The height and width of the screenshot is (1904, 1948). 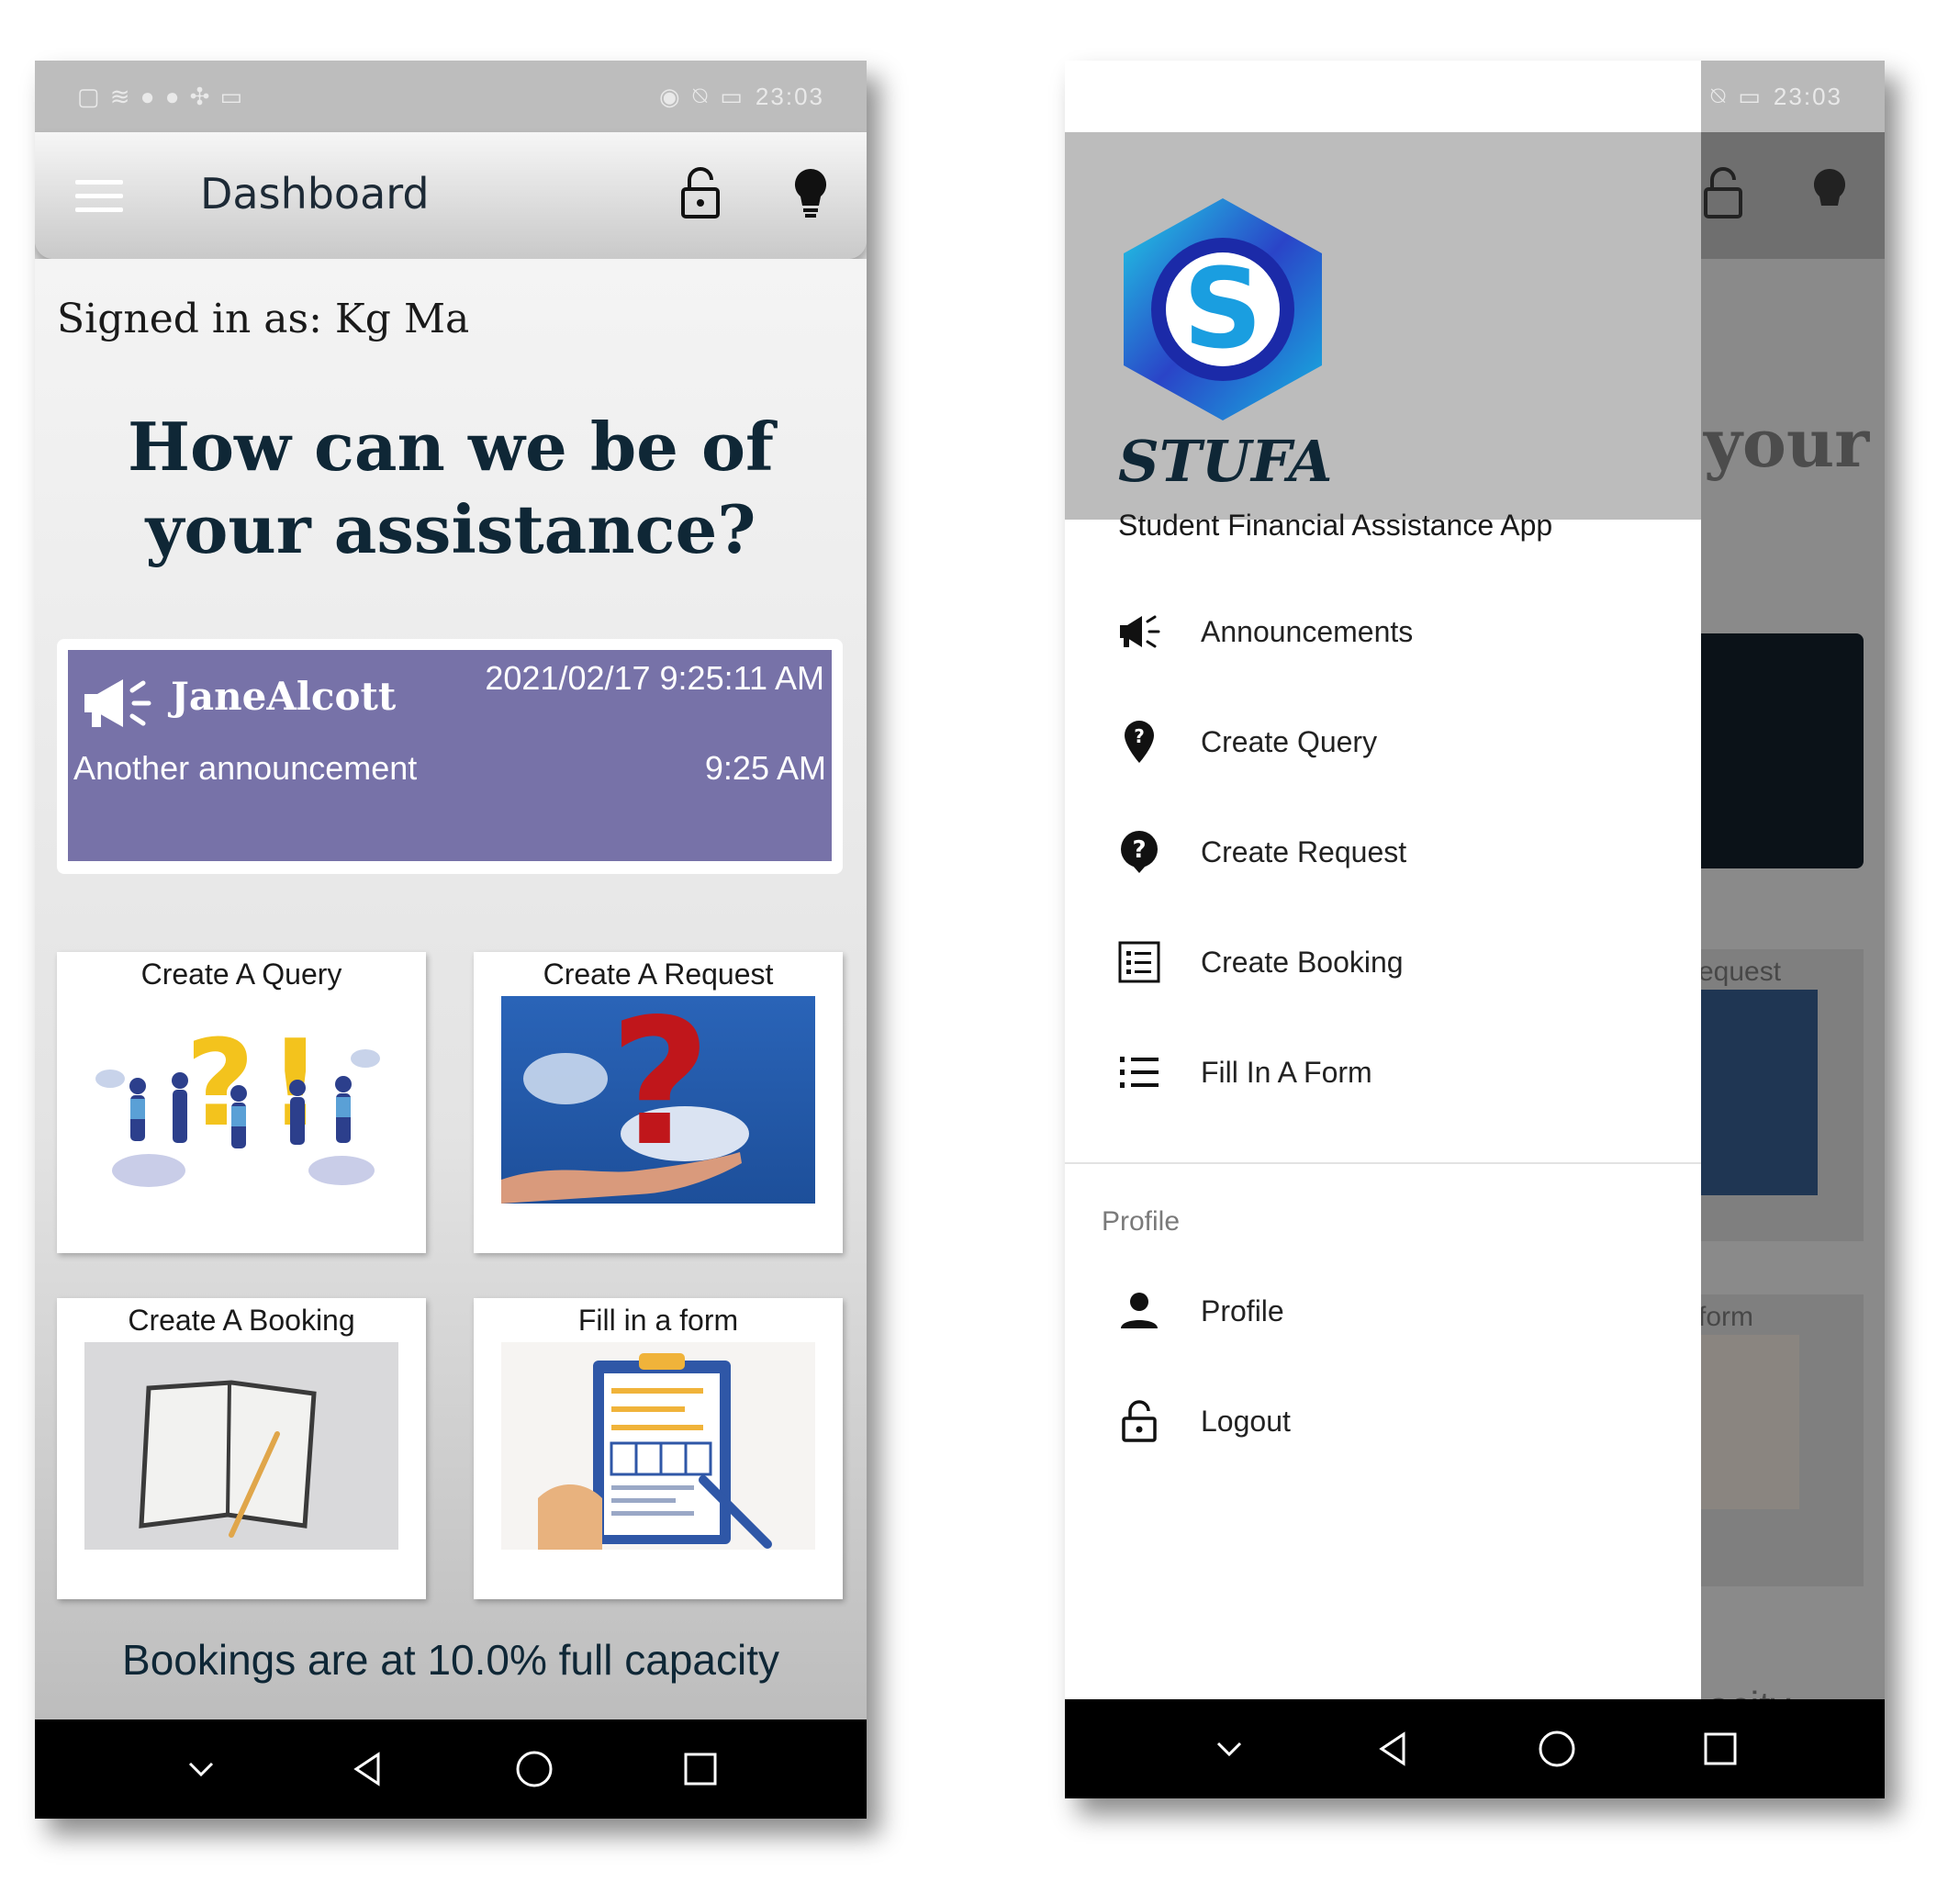 I want to click on drawer-item-create-booking: Create Booking, so click(x=1383, y=962).